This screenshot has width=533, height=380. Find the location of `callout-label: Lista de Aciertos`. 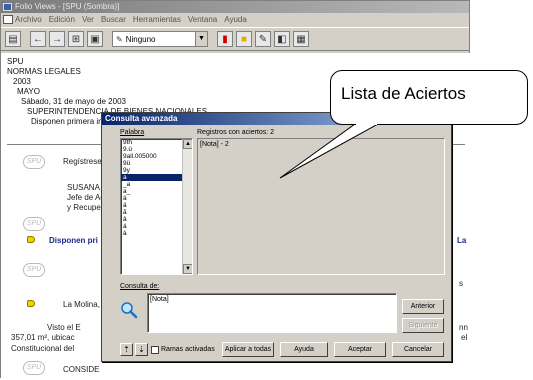

callout-label: Lista de Aciertos is located at coordinates (403, 93).